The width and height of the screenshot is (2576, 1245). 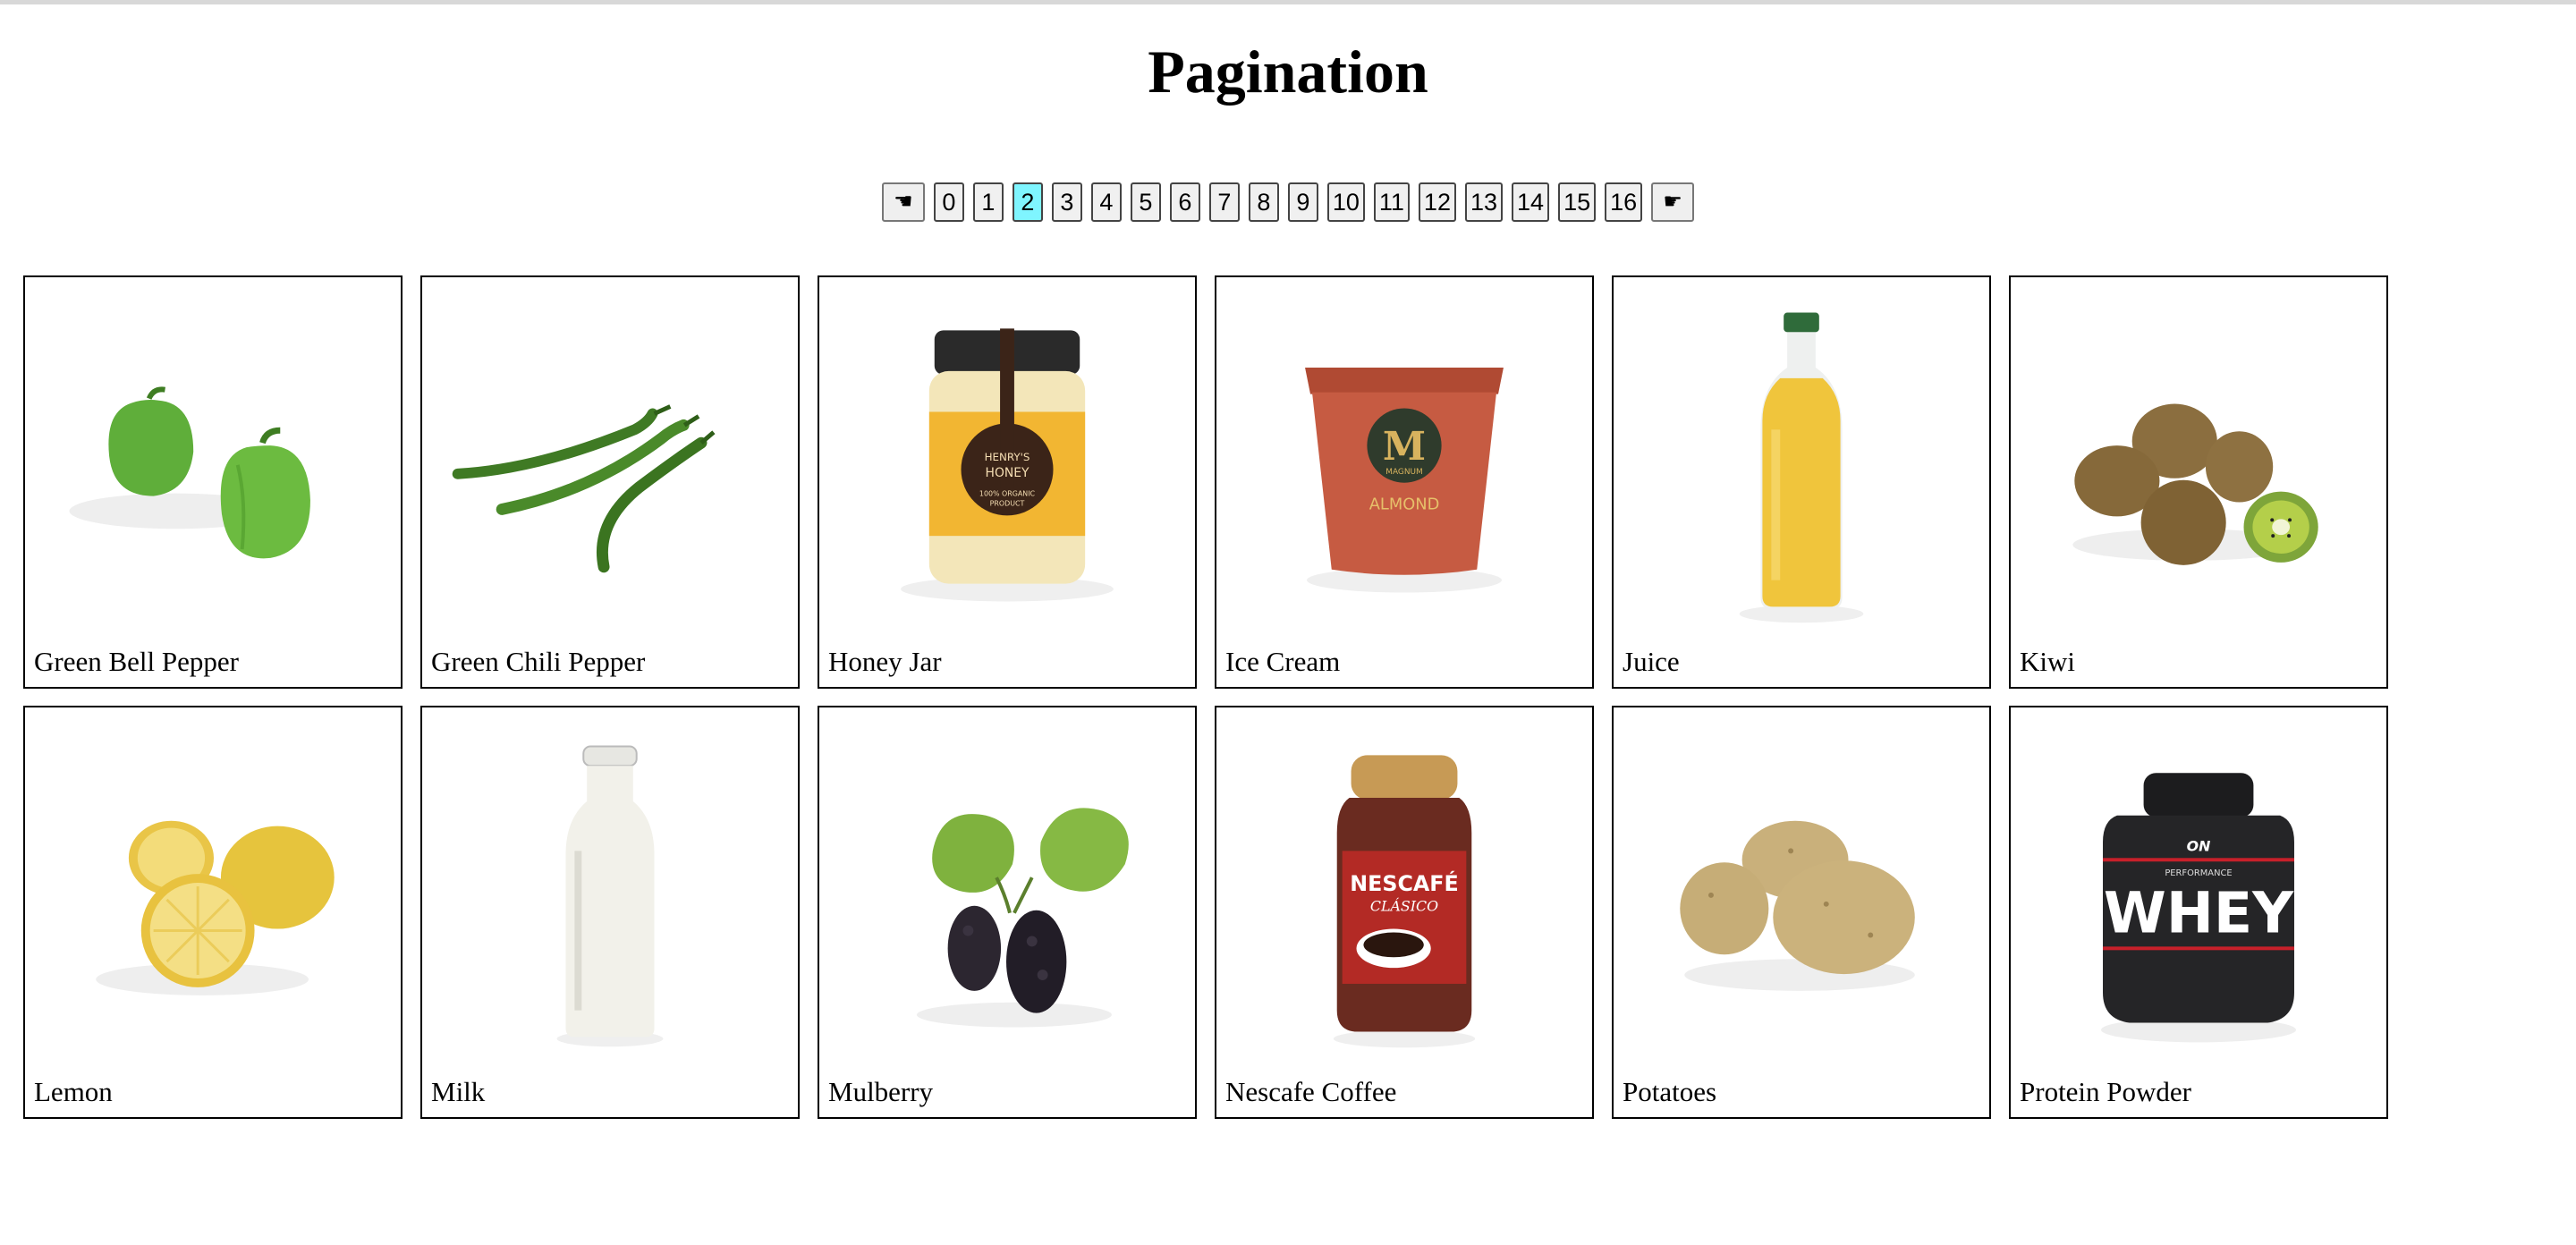 What do you see at coordinates (213, 456) in the screenshot?
I see `green-bell-pepper-image` at bounding box center [213, 456].